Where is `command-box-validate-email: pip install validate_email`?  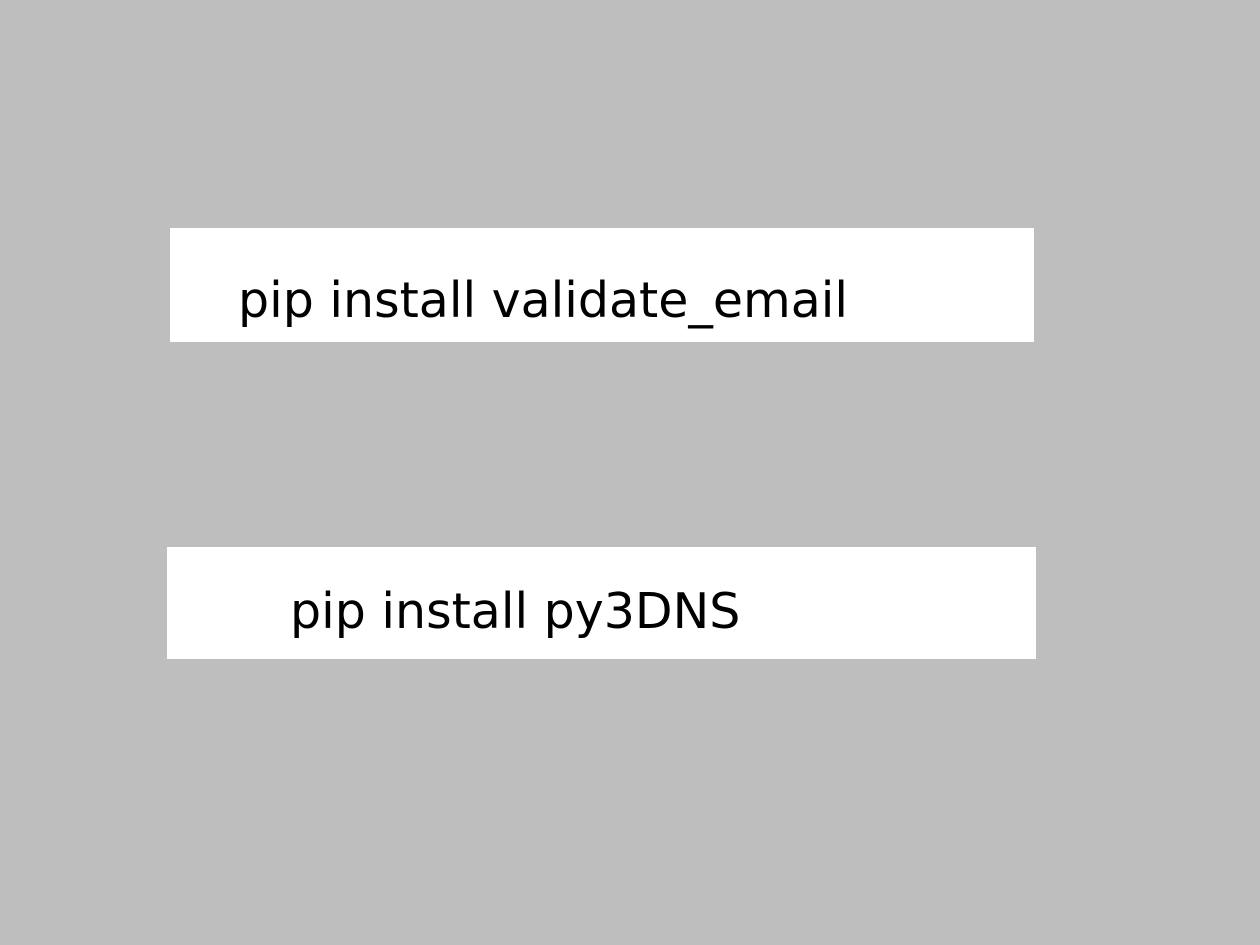 command-box-validate-email: pip install validate_email is located at coordinates (602, 285).